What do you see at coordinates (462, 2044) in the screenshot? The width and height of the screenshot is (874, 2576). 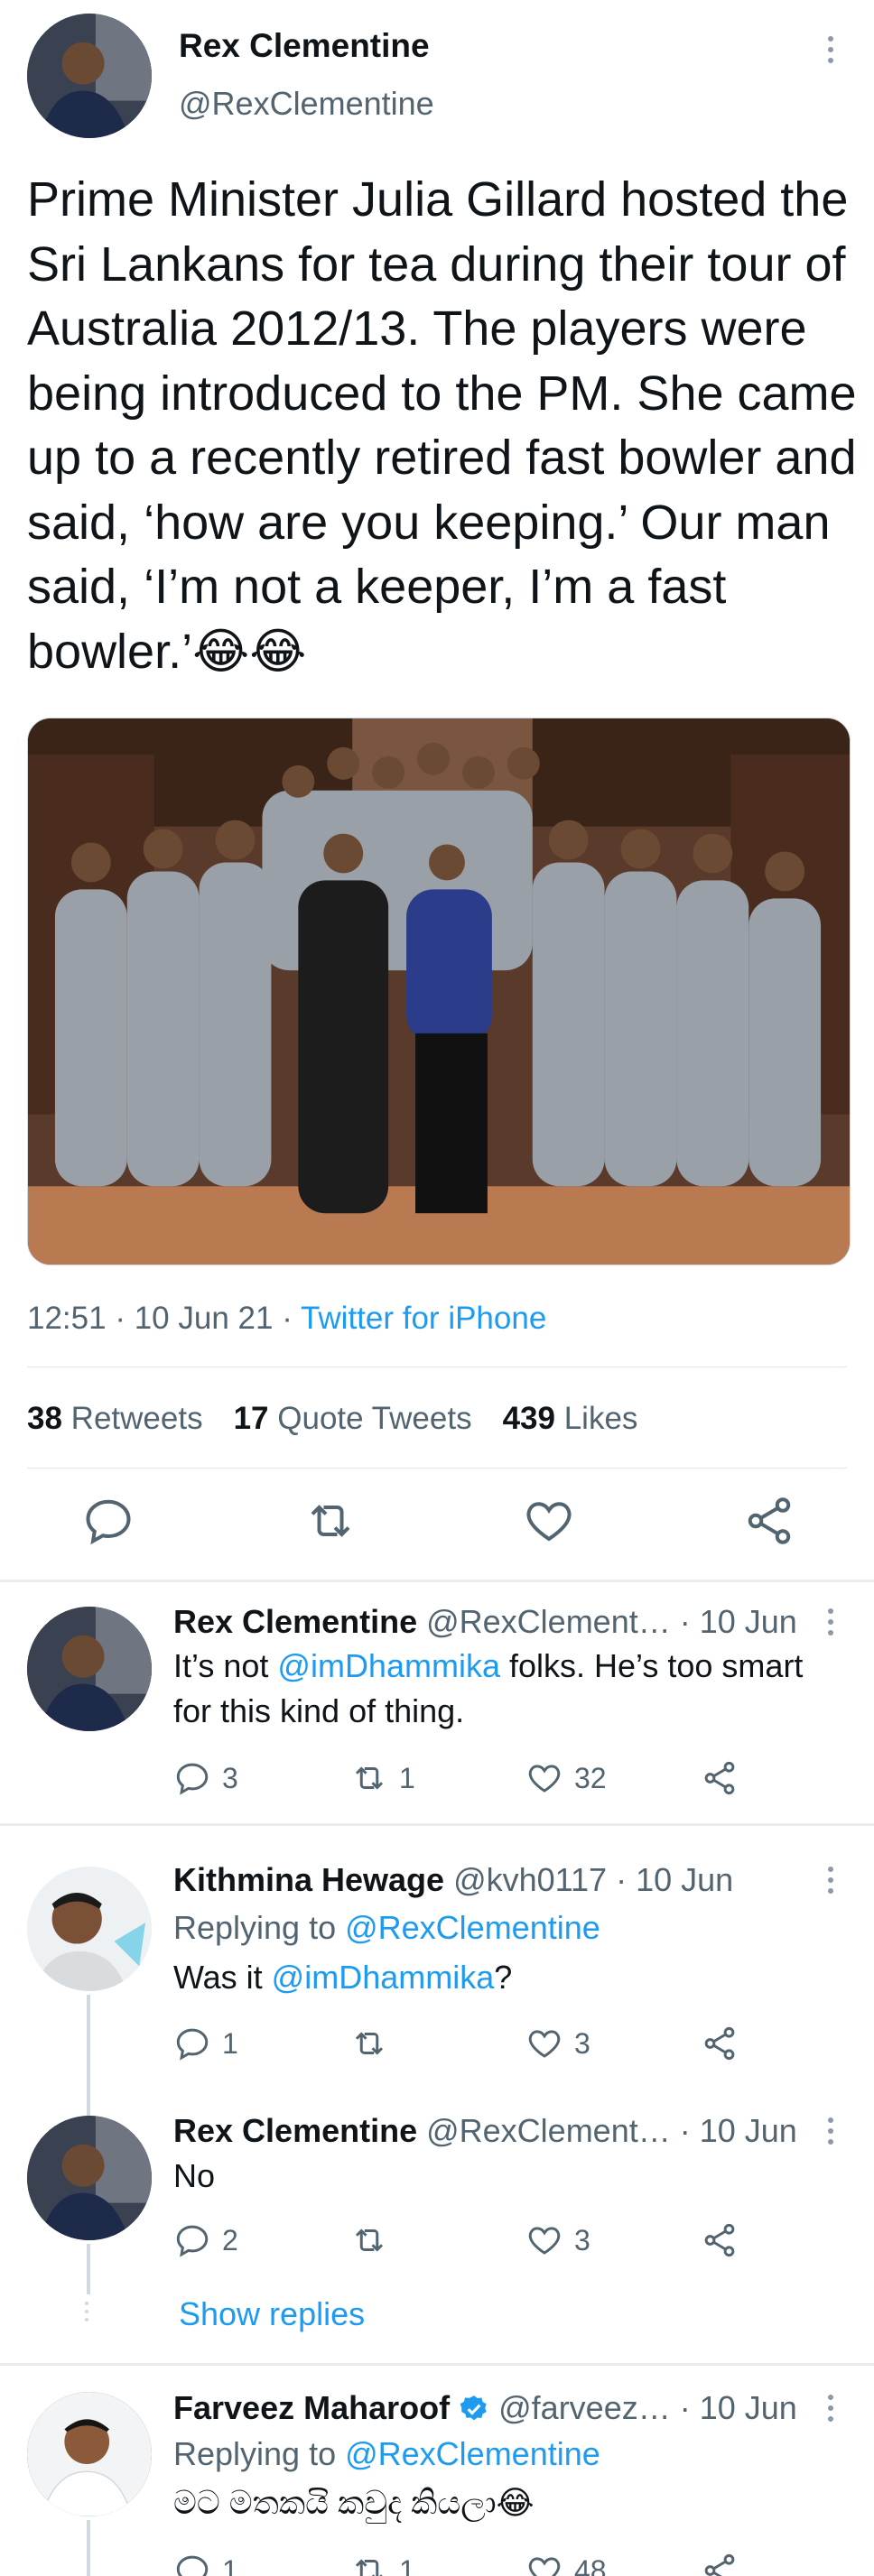 I see `reply-actions: 1 3` at bounding box center [462, 2044].